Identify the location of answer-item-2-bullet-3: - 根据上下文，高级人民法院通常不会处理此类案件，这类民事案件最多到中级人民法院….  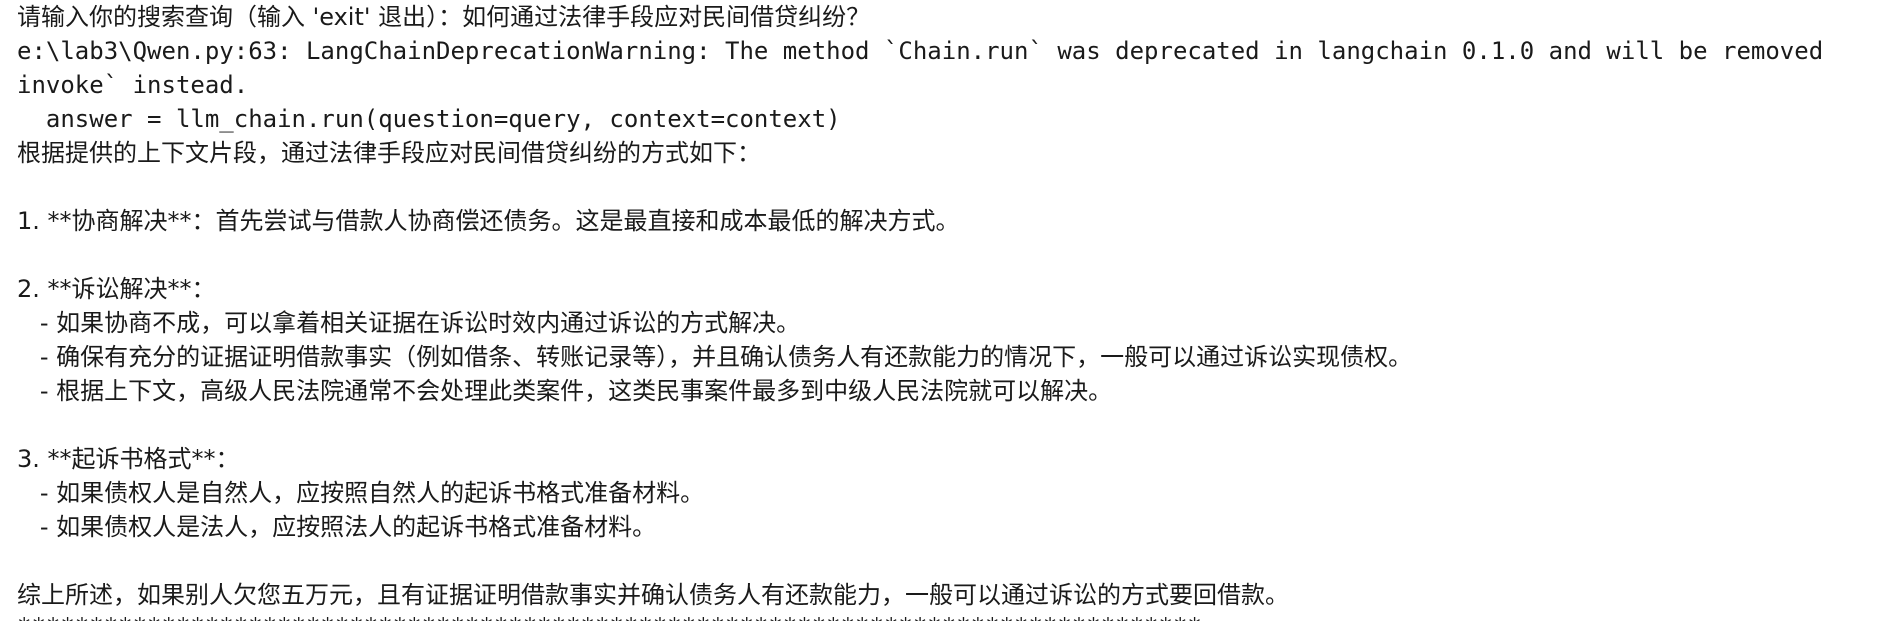
(565, 391).